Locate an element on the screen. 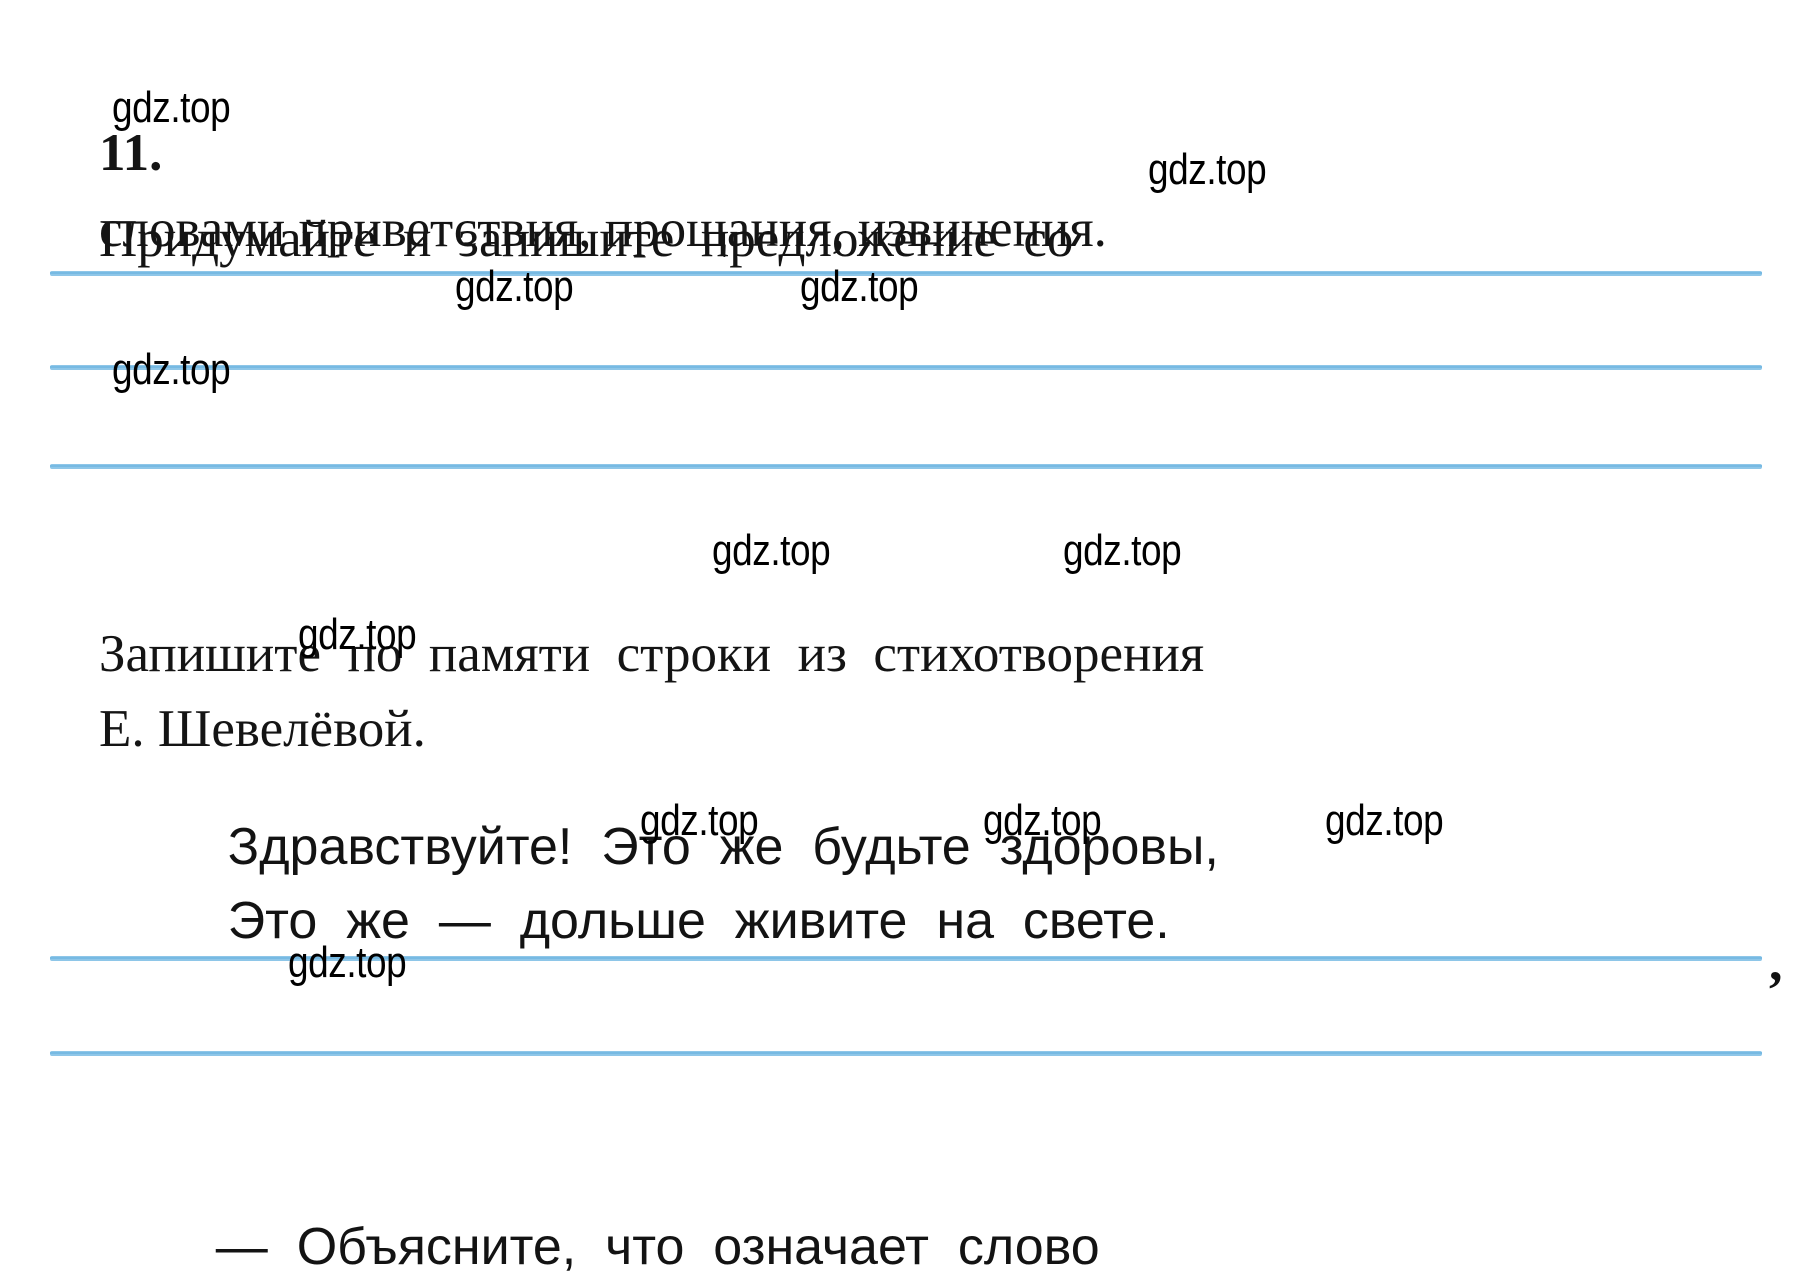 This screenshot has width=1797, height=1276. poem-line-2-text: Это же — дольше живите на свете. is located at coordinates (698, 921).